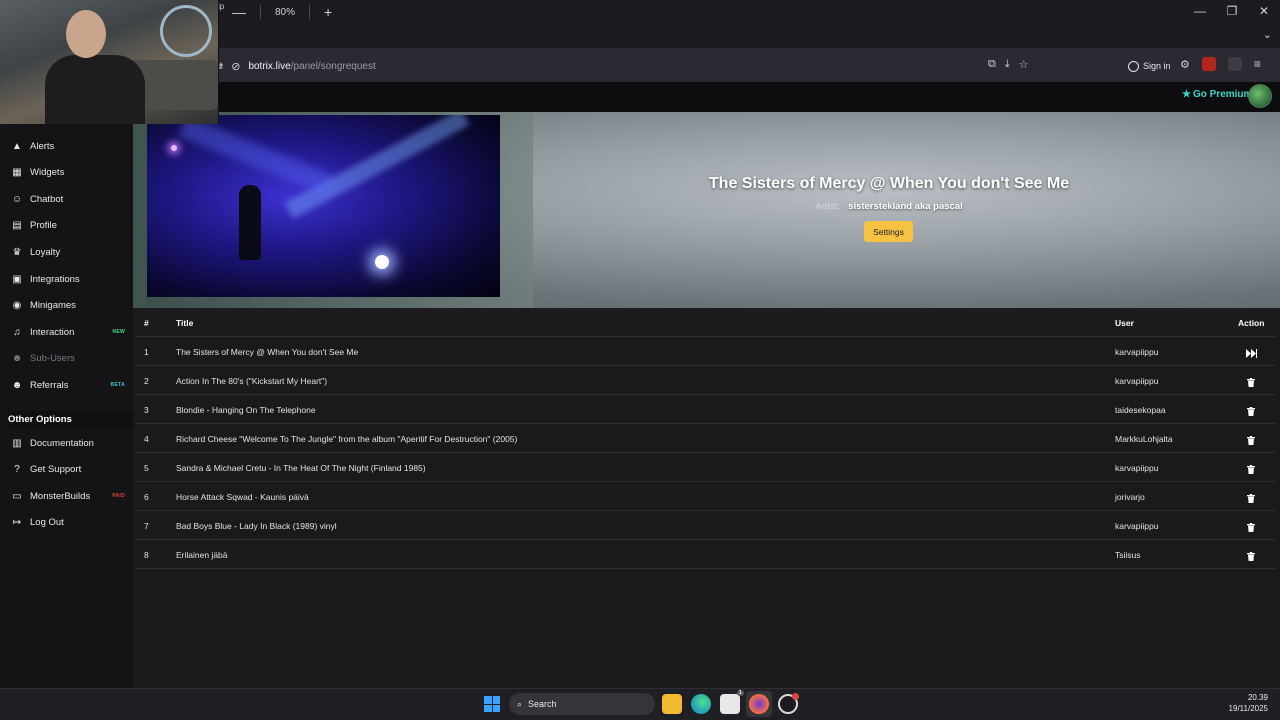  What do you see at coordinates (1144, 439) in the screenshot?
I see `row-user: MarkkuLohjalta` at bounding box center [1144, 439].